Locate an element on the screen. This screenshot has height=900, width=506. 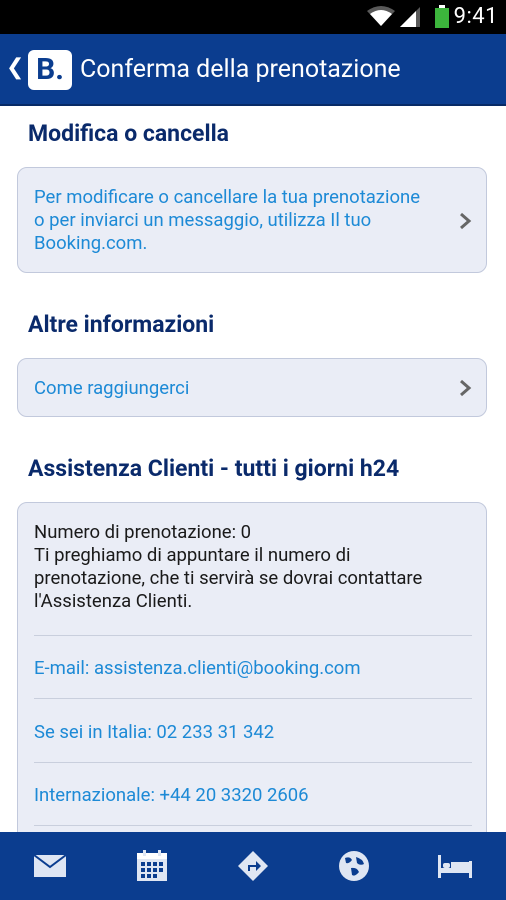
nav-globe is located at coordinates (354, 866).